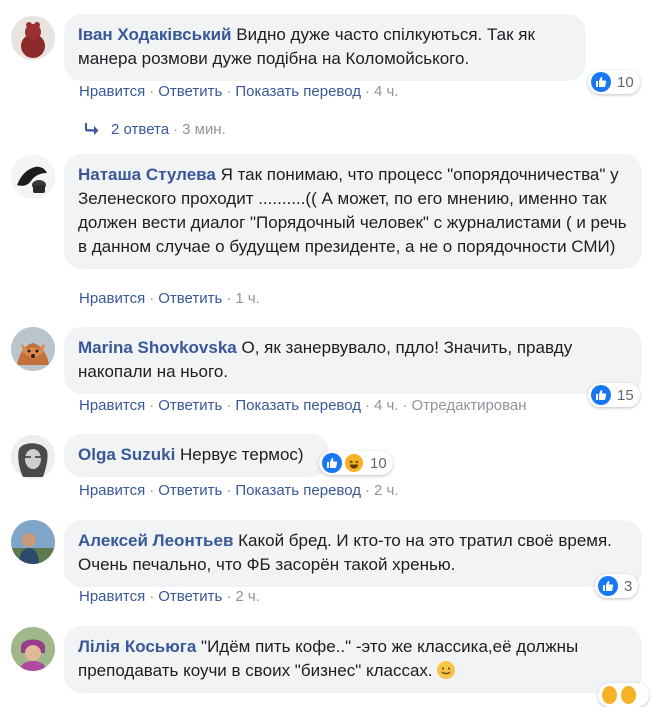 This screenshot has width=655, height=707. Describe the element at coordinates (147, 174) in the screenshot. I see `comment-author: Наташа Стулева` at that location.